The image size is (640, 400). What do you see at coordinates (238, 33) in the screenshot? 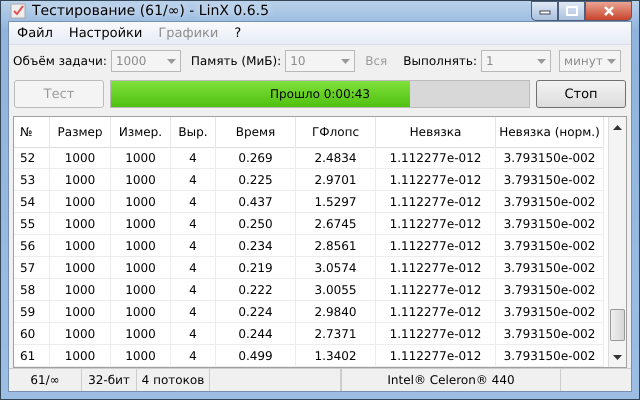
I see `menu-item: ?` at bounding box center [238, 33].